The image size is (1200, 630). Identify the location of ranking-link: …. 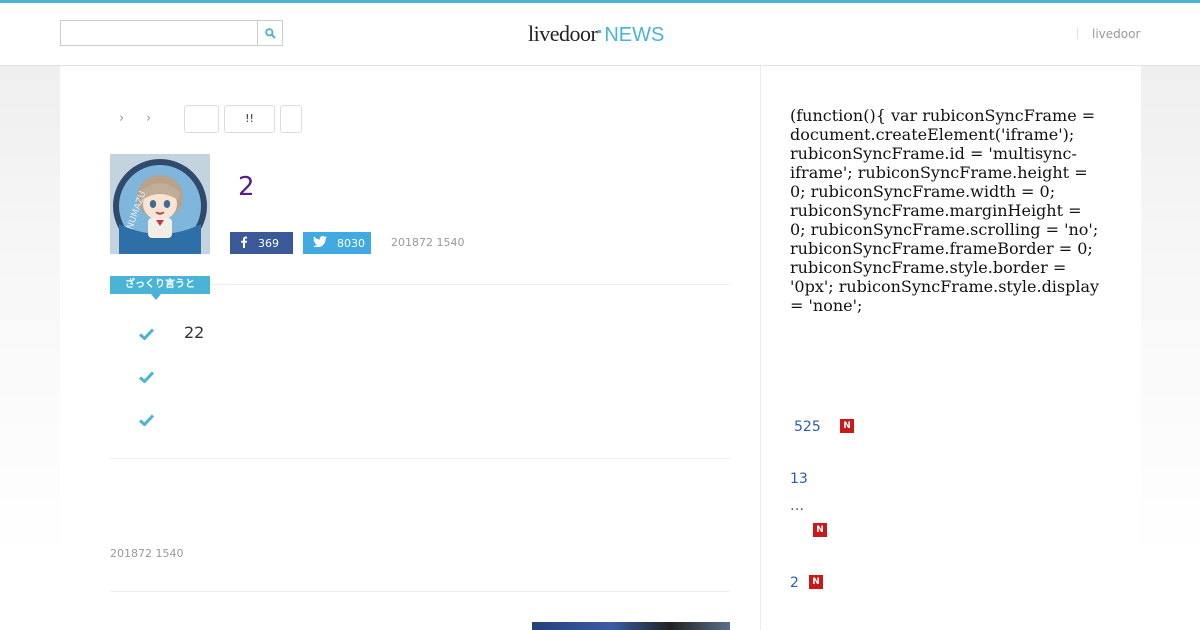
(797, 506).